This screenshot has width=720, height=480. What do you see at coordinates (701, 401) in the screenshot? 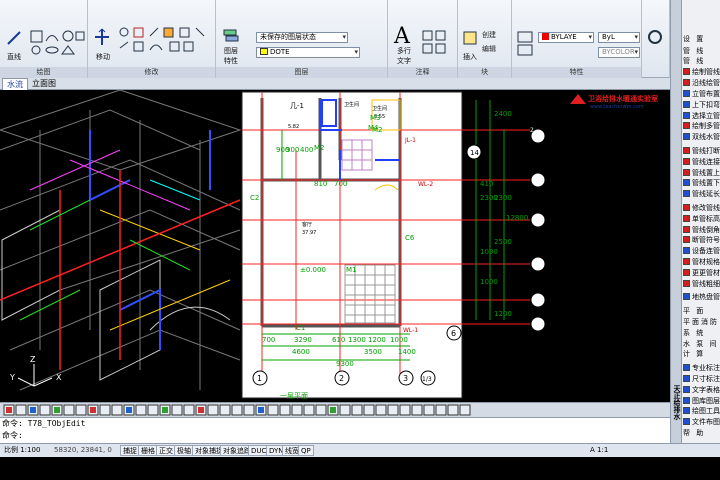
I see `palette-item-32: 图库图层` at bounding box center [701, 401].